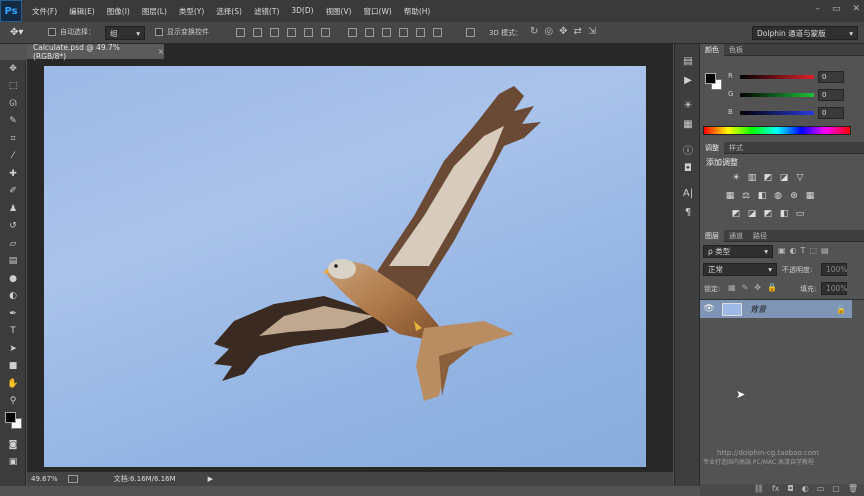  I want to click on filter-adjust-icon: ◐, so click(793, 250).